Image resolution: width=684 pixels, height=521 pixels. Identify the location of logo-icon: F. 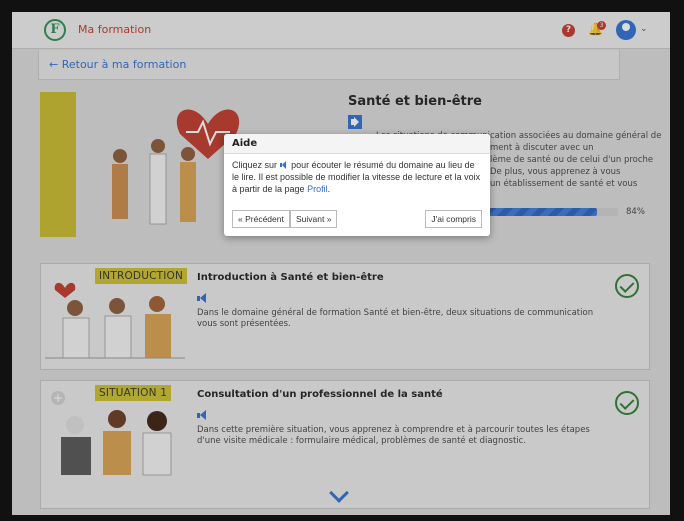
(55, 30).